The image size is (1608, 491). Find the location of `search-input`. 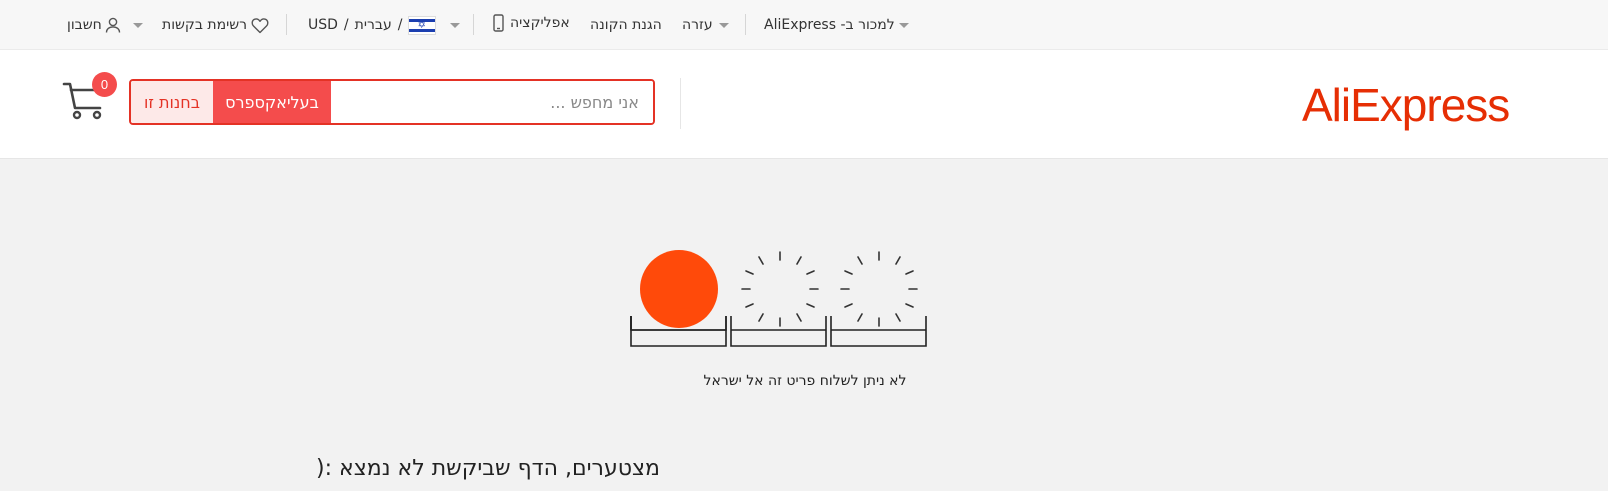

search-input is located at coordinates (492, 102).